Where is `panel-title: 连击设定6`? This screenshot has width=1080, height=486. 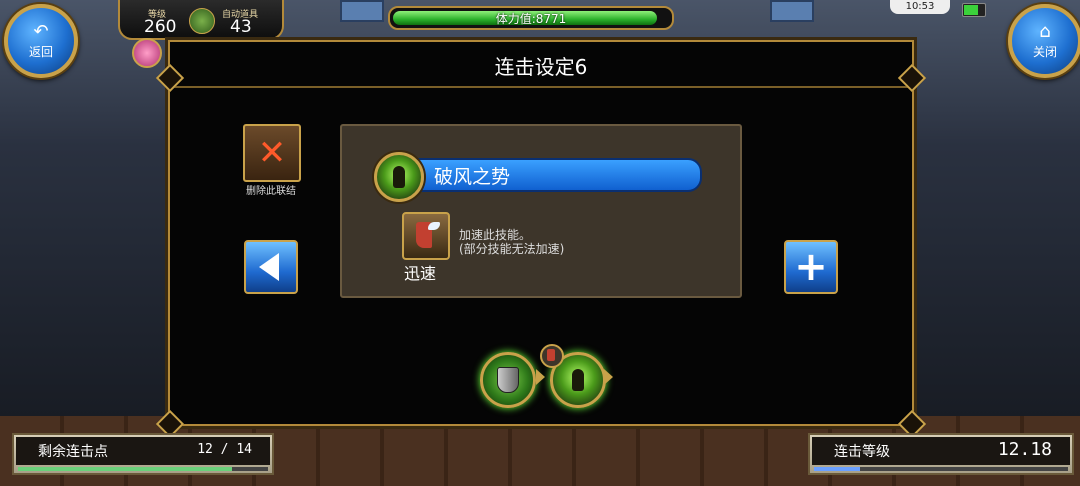
panel-title: 连击设定6 is located at coordinates (541, 67).